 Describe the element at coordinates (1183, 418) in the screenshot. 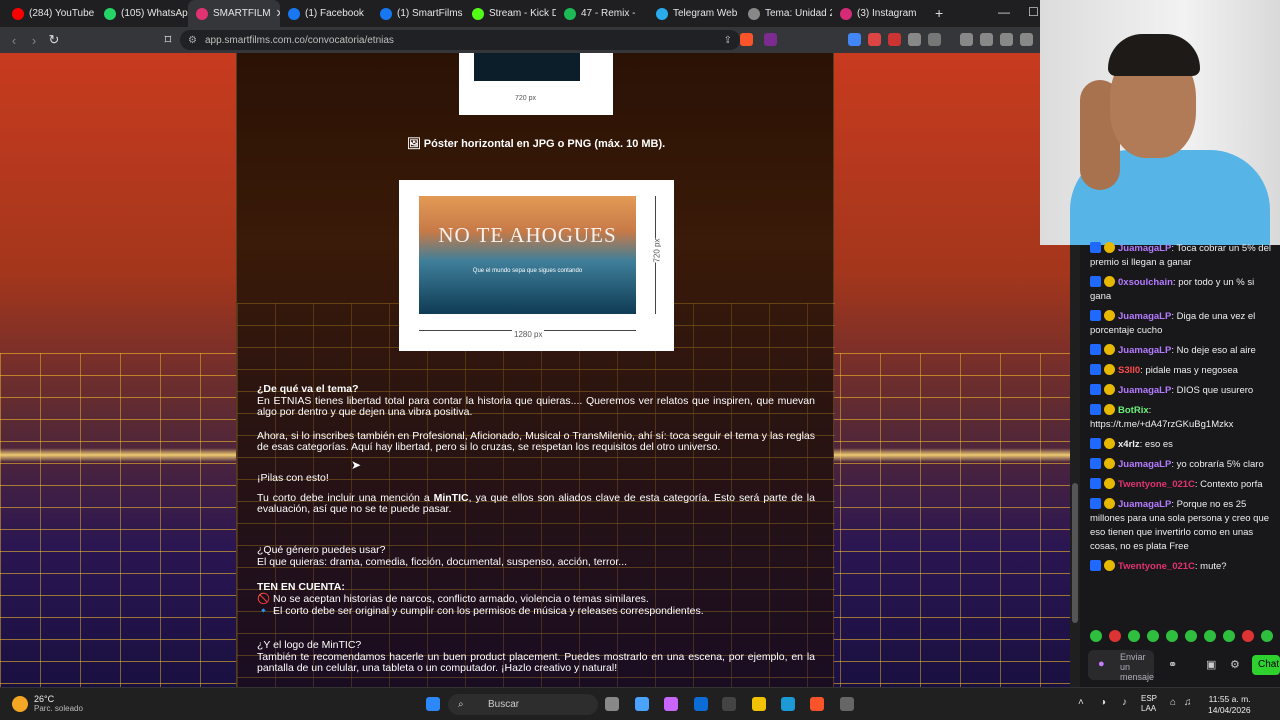

I see `chat-message: BotRix: https://t.me/+dA47rzGKuBg1Mzkx` at that location.